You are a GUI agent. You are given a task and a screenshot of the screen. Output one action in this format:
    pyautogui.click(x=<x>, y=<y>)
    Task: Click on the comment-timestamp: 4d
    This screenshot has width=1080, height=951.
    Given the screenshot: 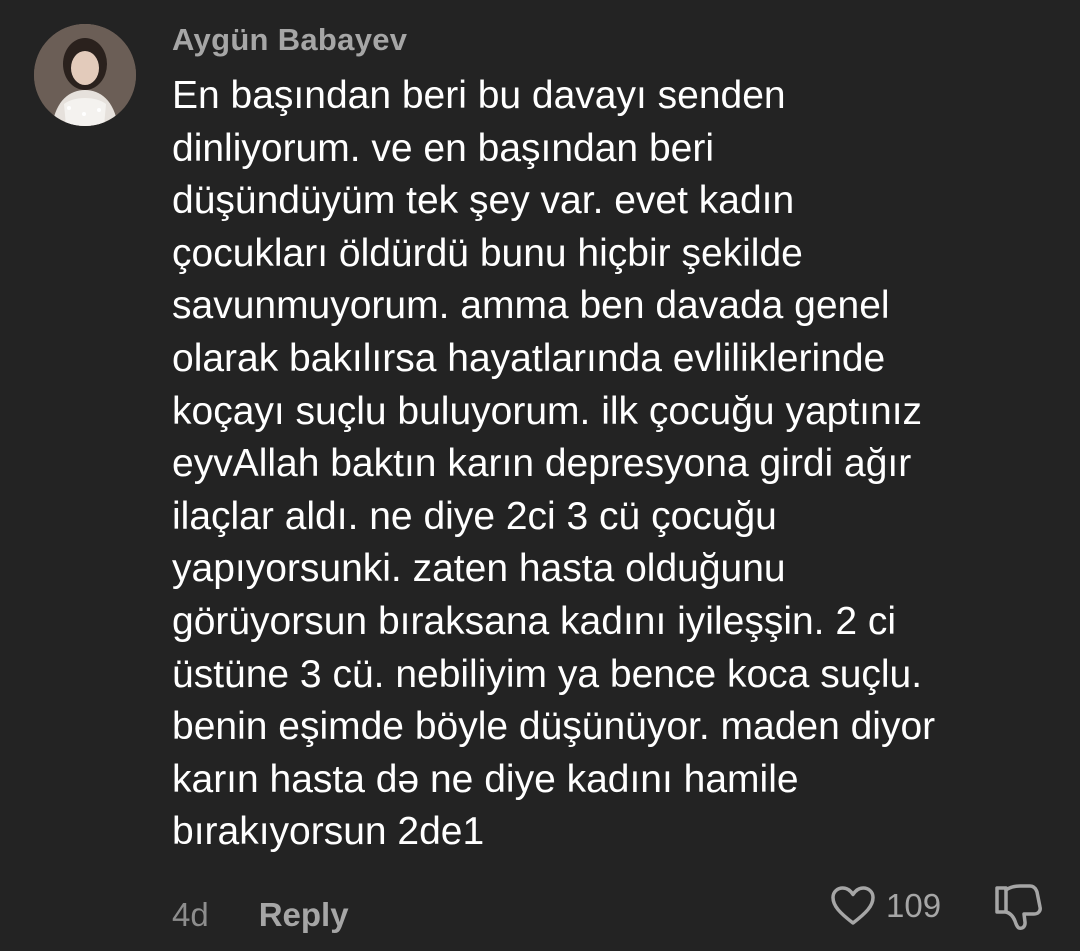 What is the action you would take?
    pyautogui.click(x=190, y=914)
    